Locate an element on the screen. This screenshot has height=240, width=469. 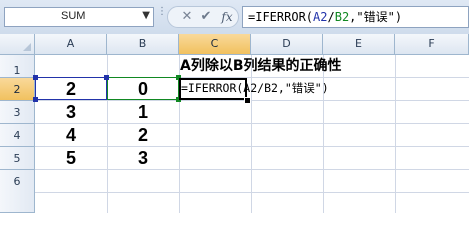
cell-b3: 1 is located at coordinates (143, 112).